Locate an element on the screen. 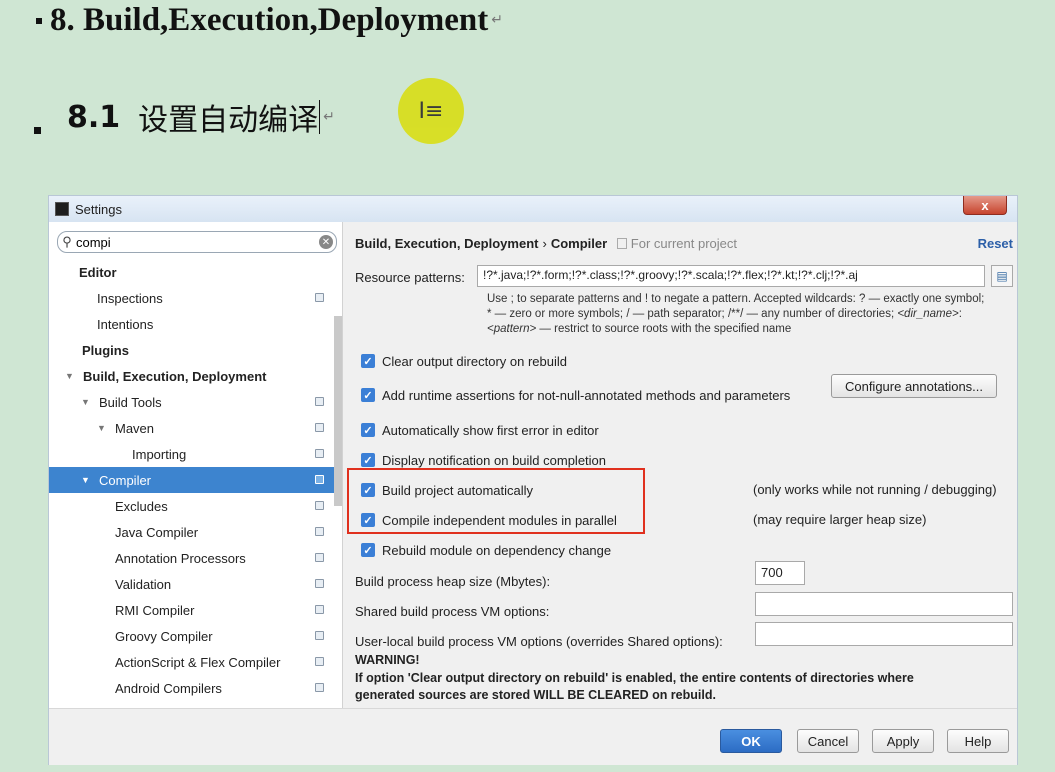 The height and width of the screenshot is (772, 1055). settings-search: ⚲ ✕ is located at coordinates (197, 242).